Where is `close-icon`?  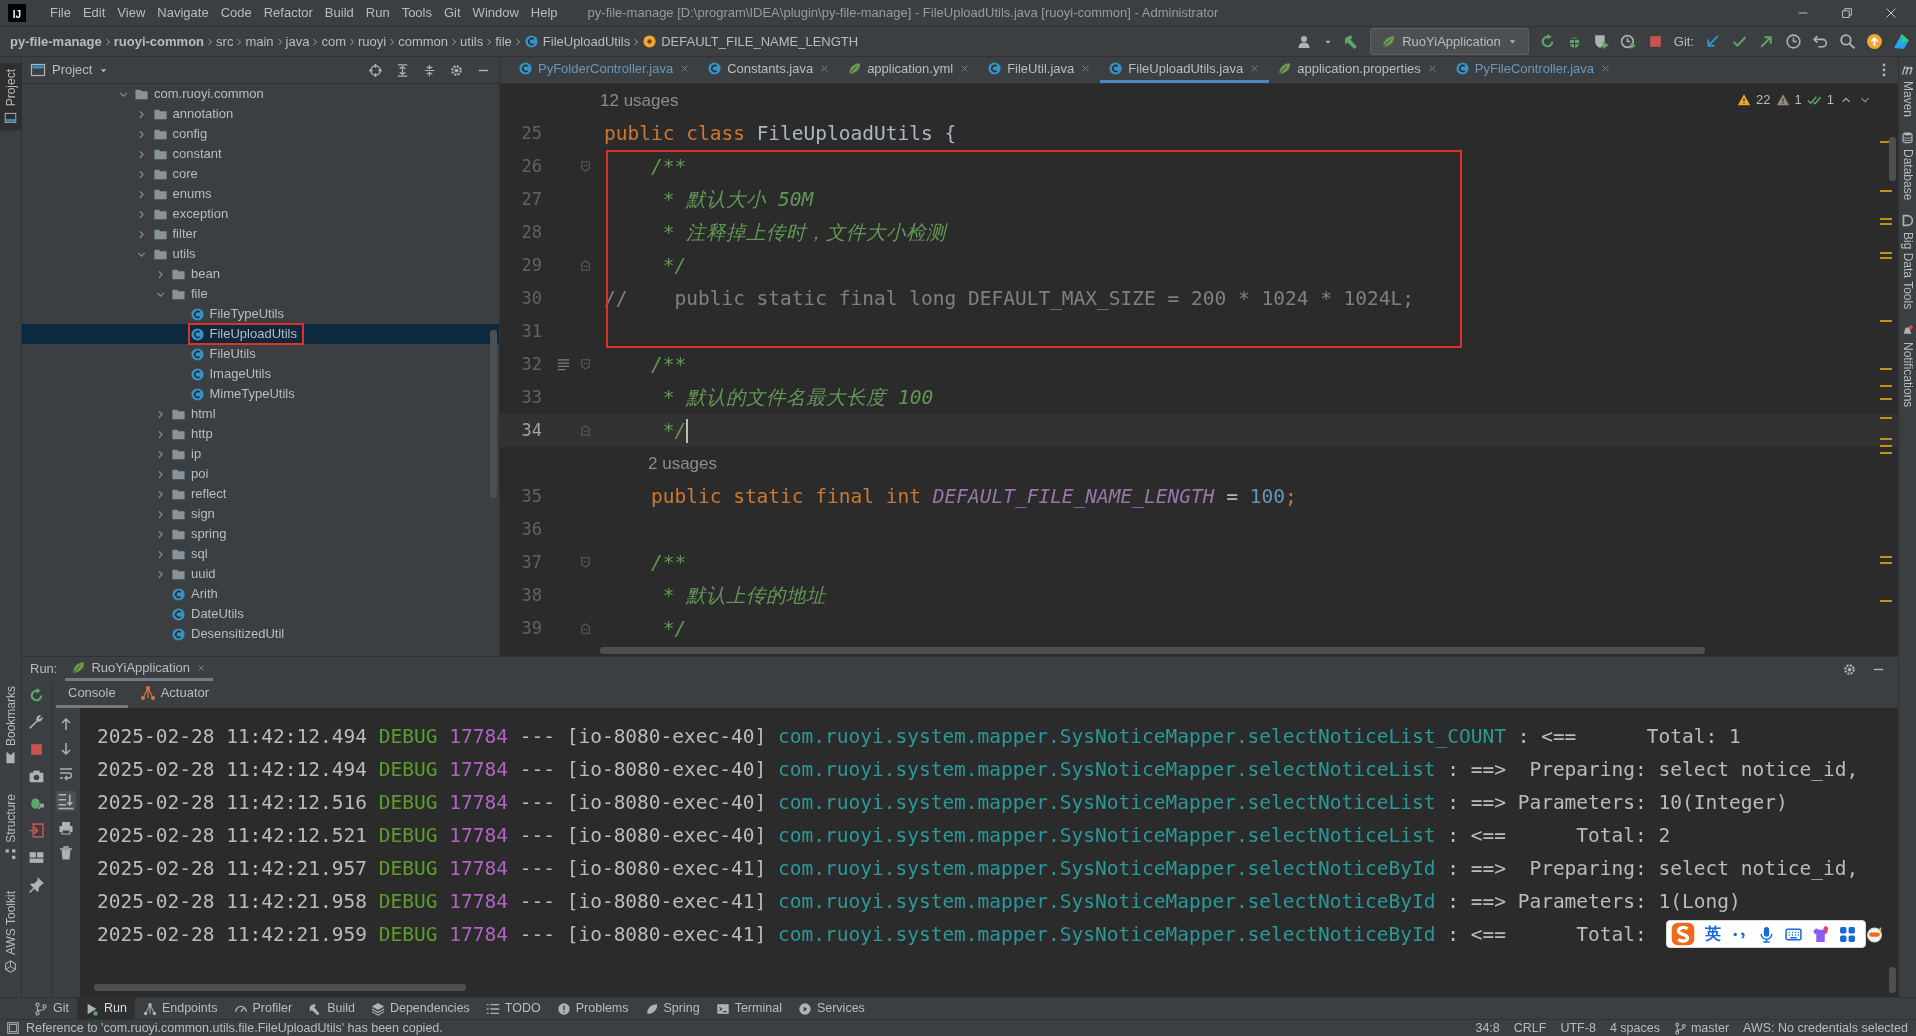
close-icon is located at coordinates (1891, 13).